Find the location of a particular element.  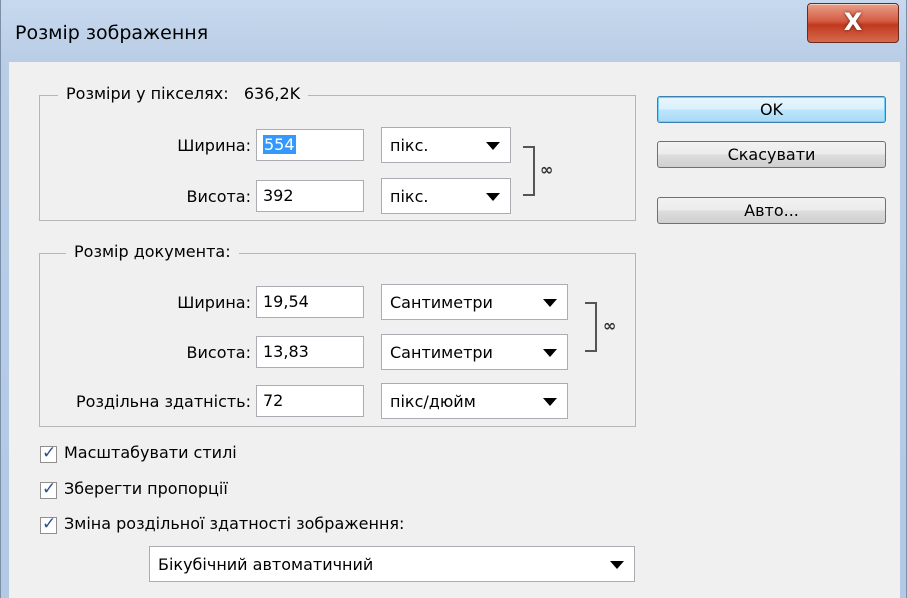

resolution-value: 72 is located at coordinates (273, 400).